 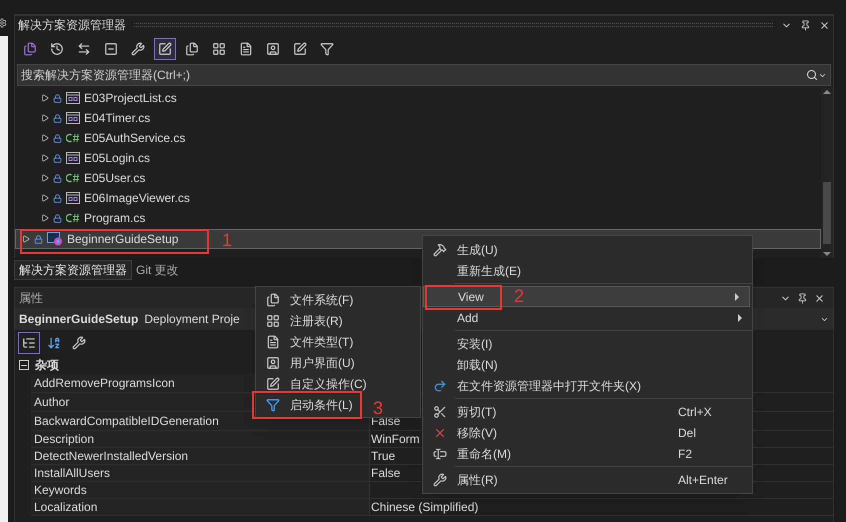 I want to click on pencil-document-icon, so click(x=273, y=383).